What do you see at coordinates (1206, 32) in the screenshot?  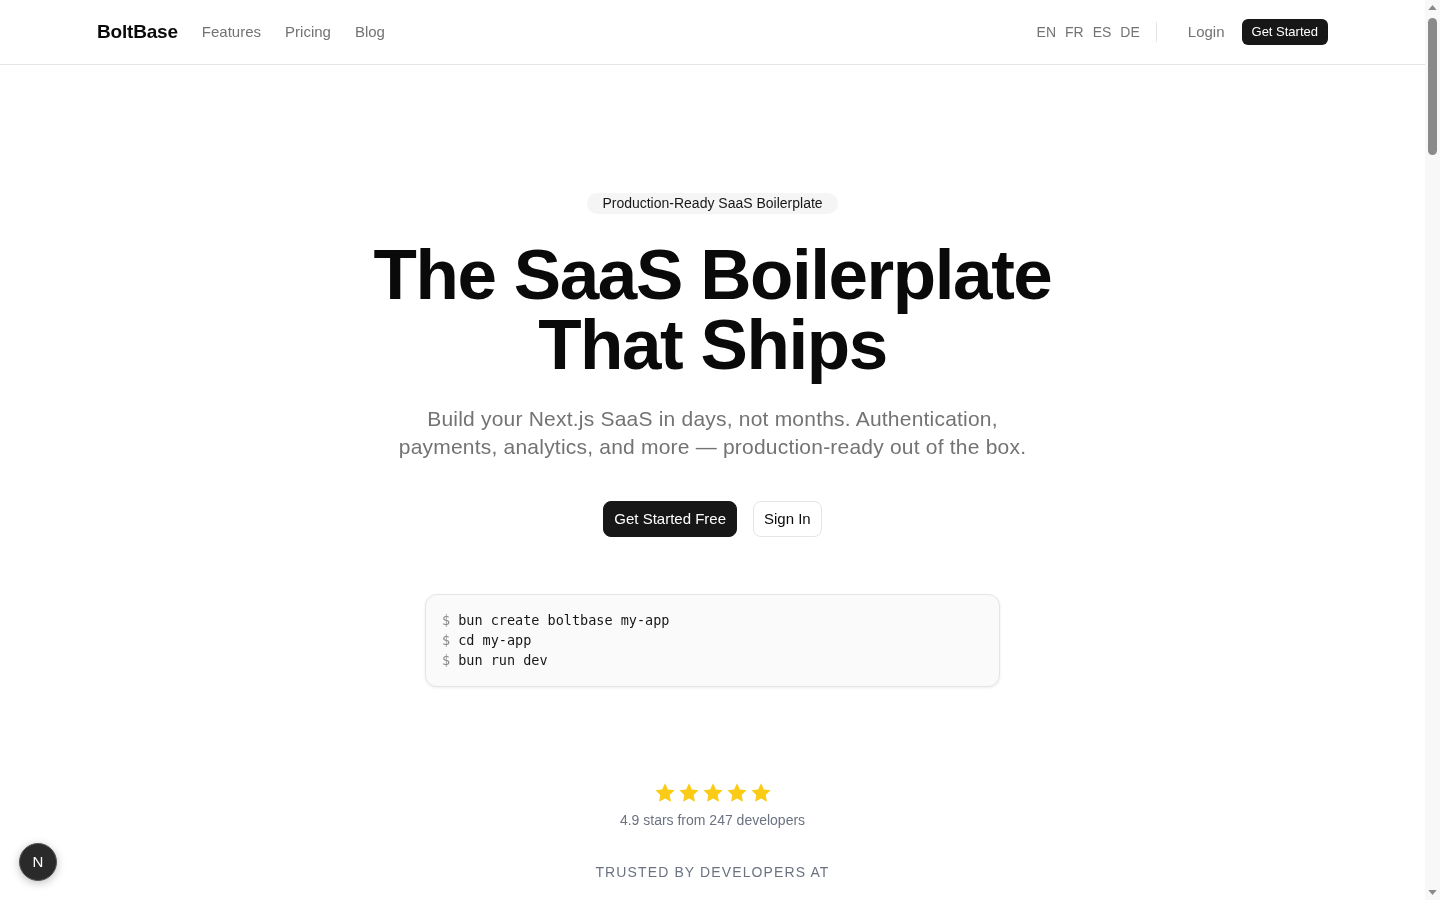 I see `login-link: Login` at bounding box center [1206, 32].